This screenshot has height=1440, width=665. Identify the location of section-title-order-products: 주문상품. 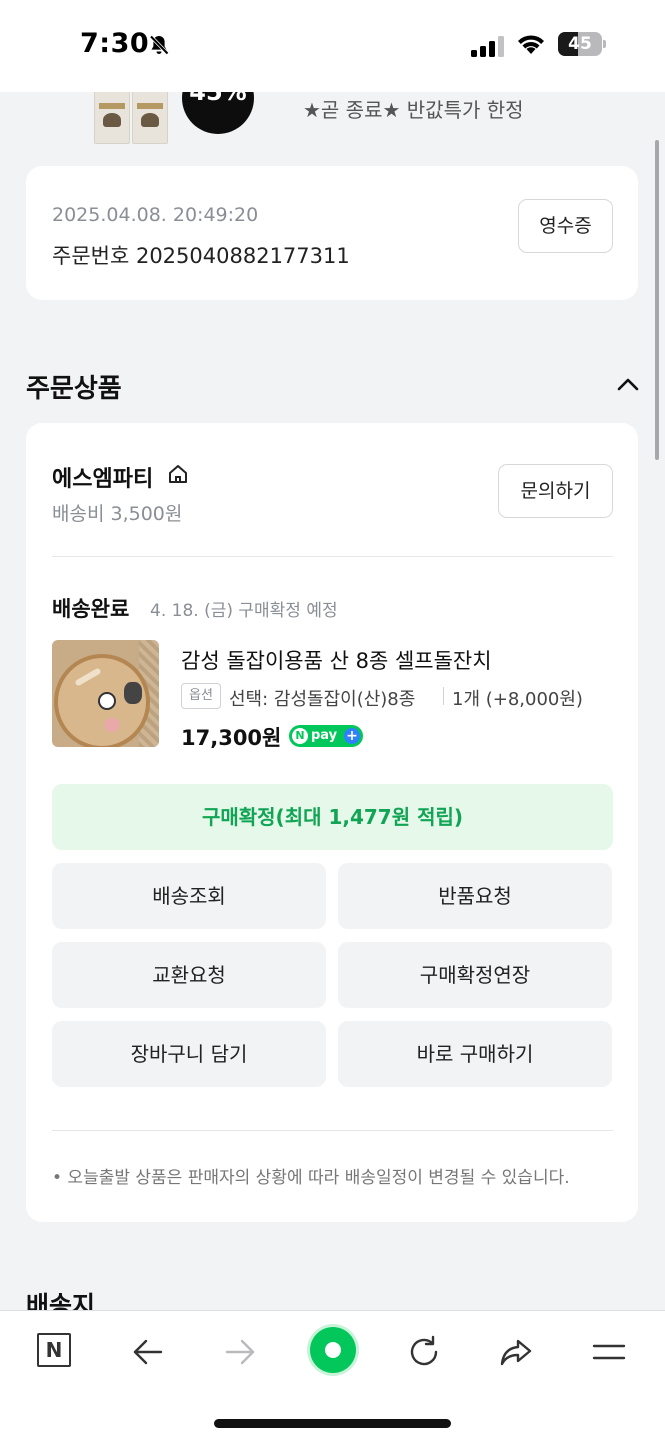
(74, 389).